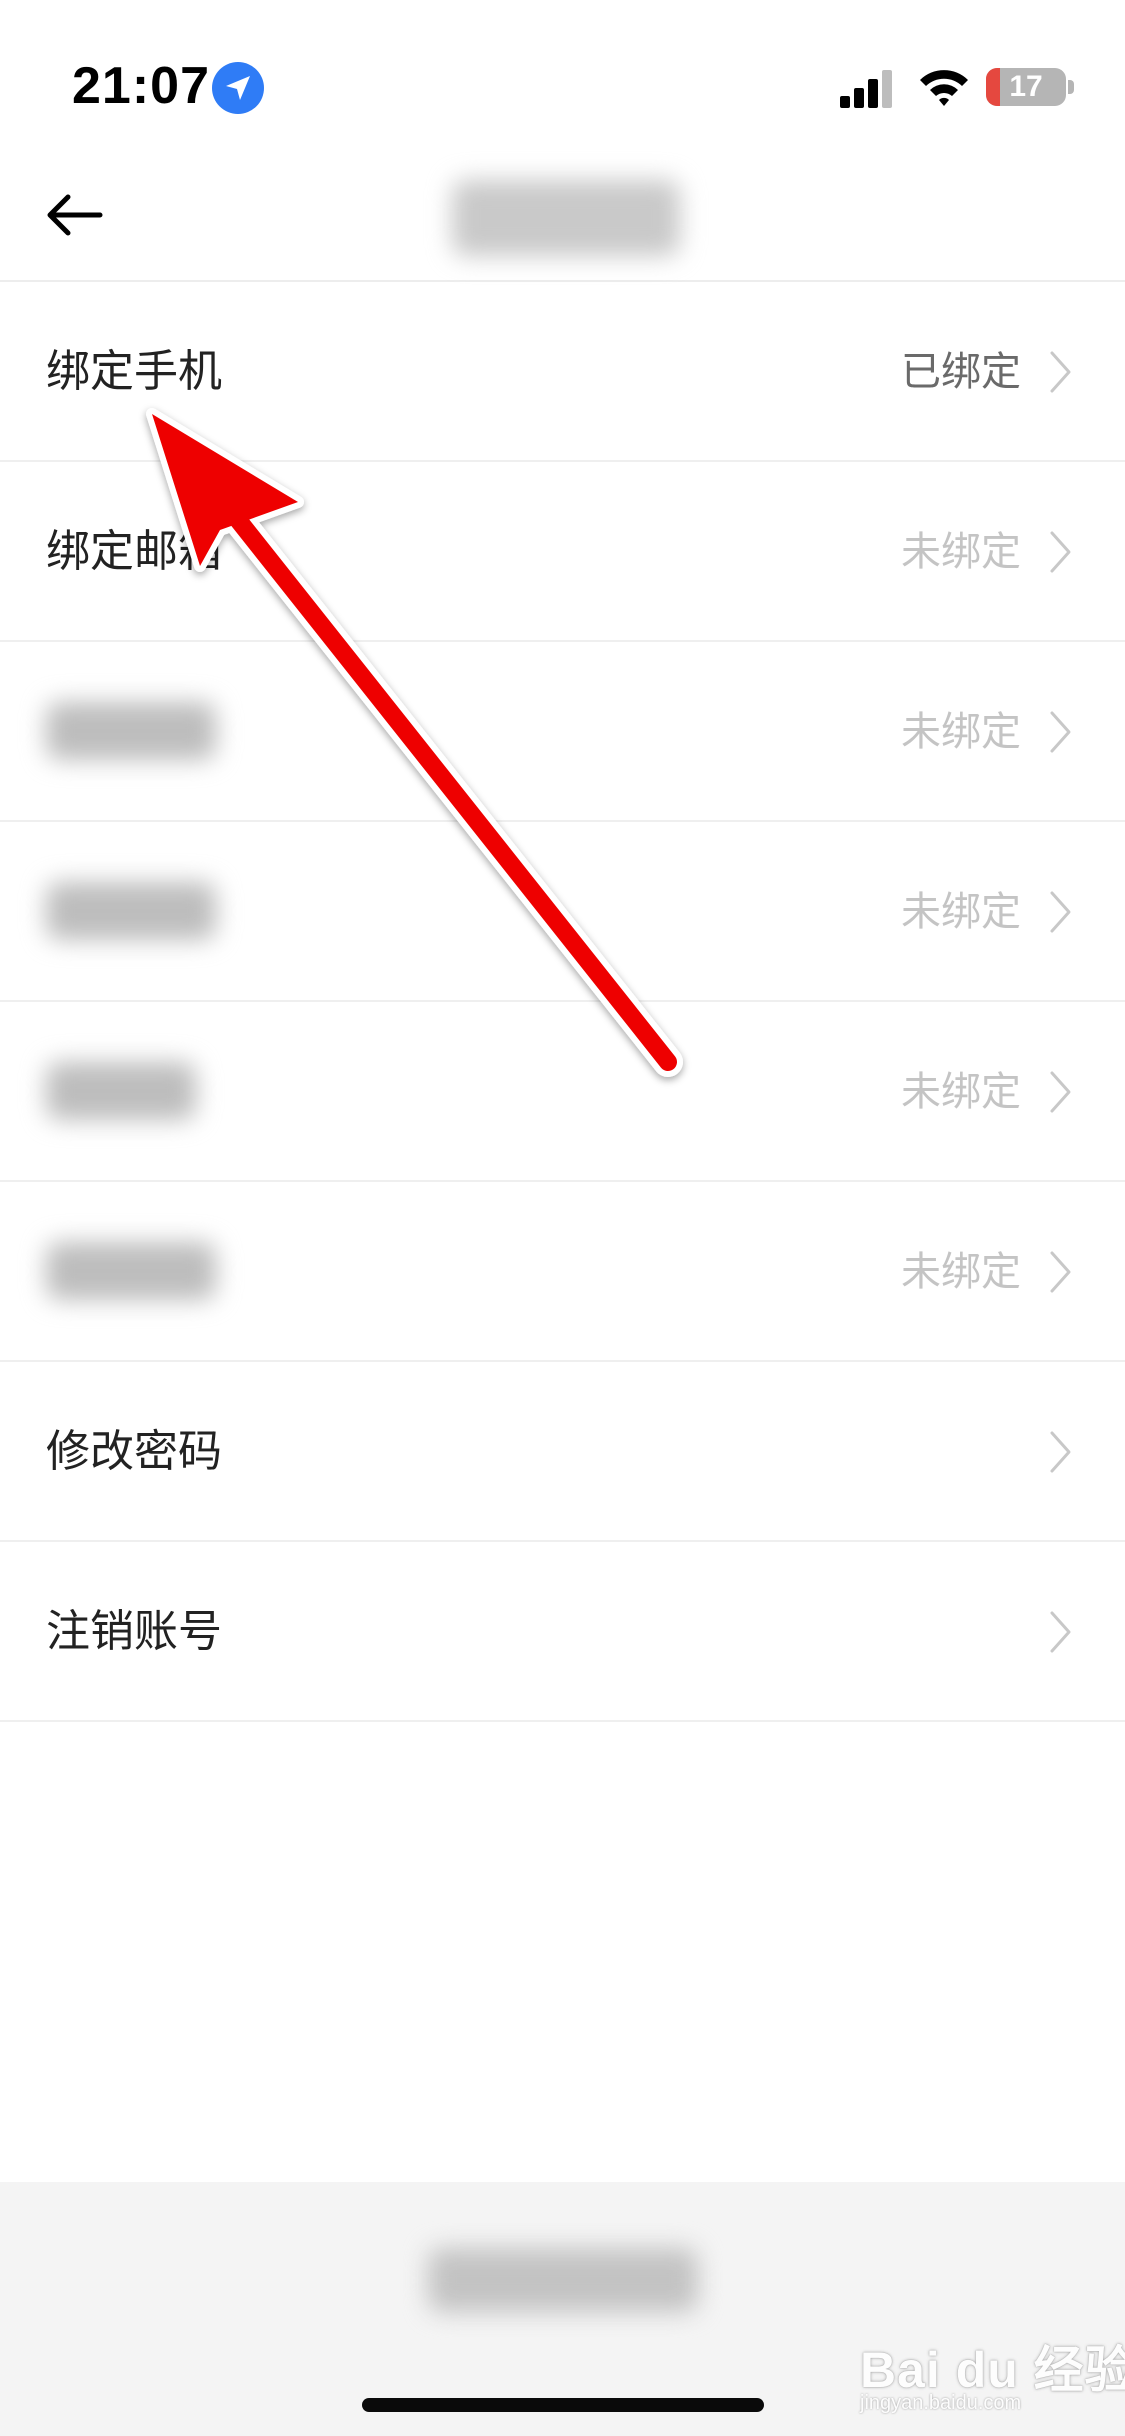 Image resolution: width=1125 pixels, height=2436 pixels. I want to click on battery-indicator: 17, so click(1026, 87).